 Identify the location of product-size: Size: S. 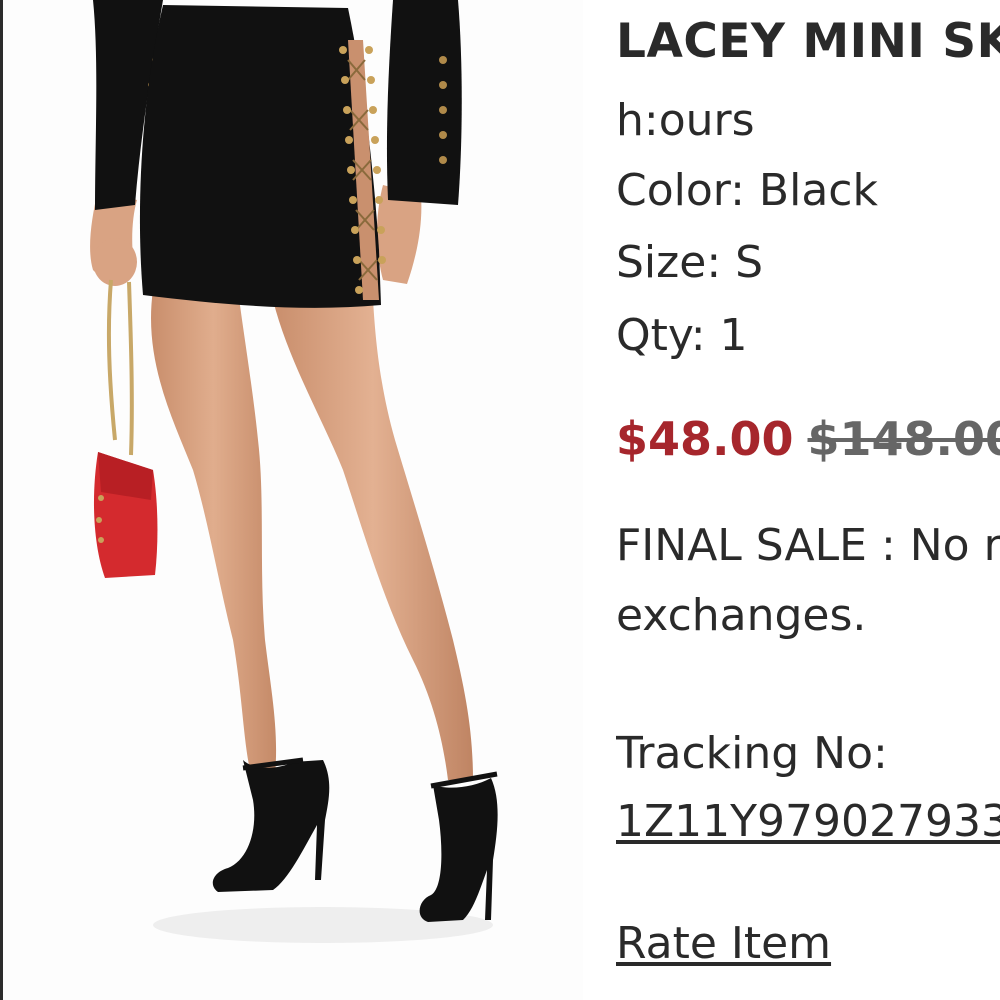
(690, 262).